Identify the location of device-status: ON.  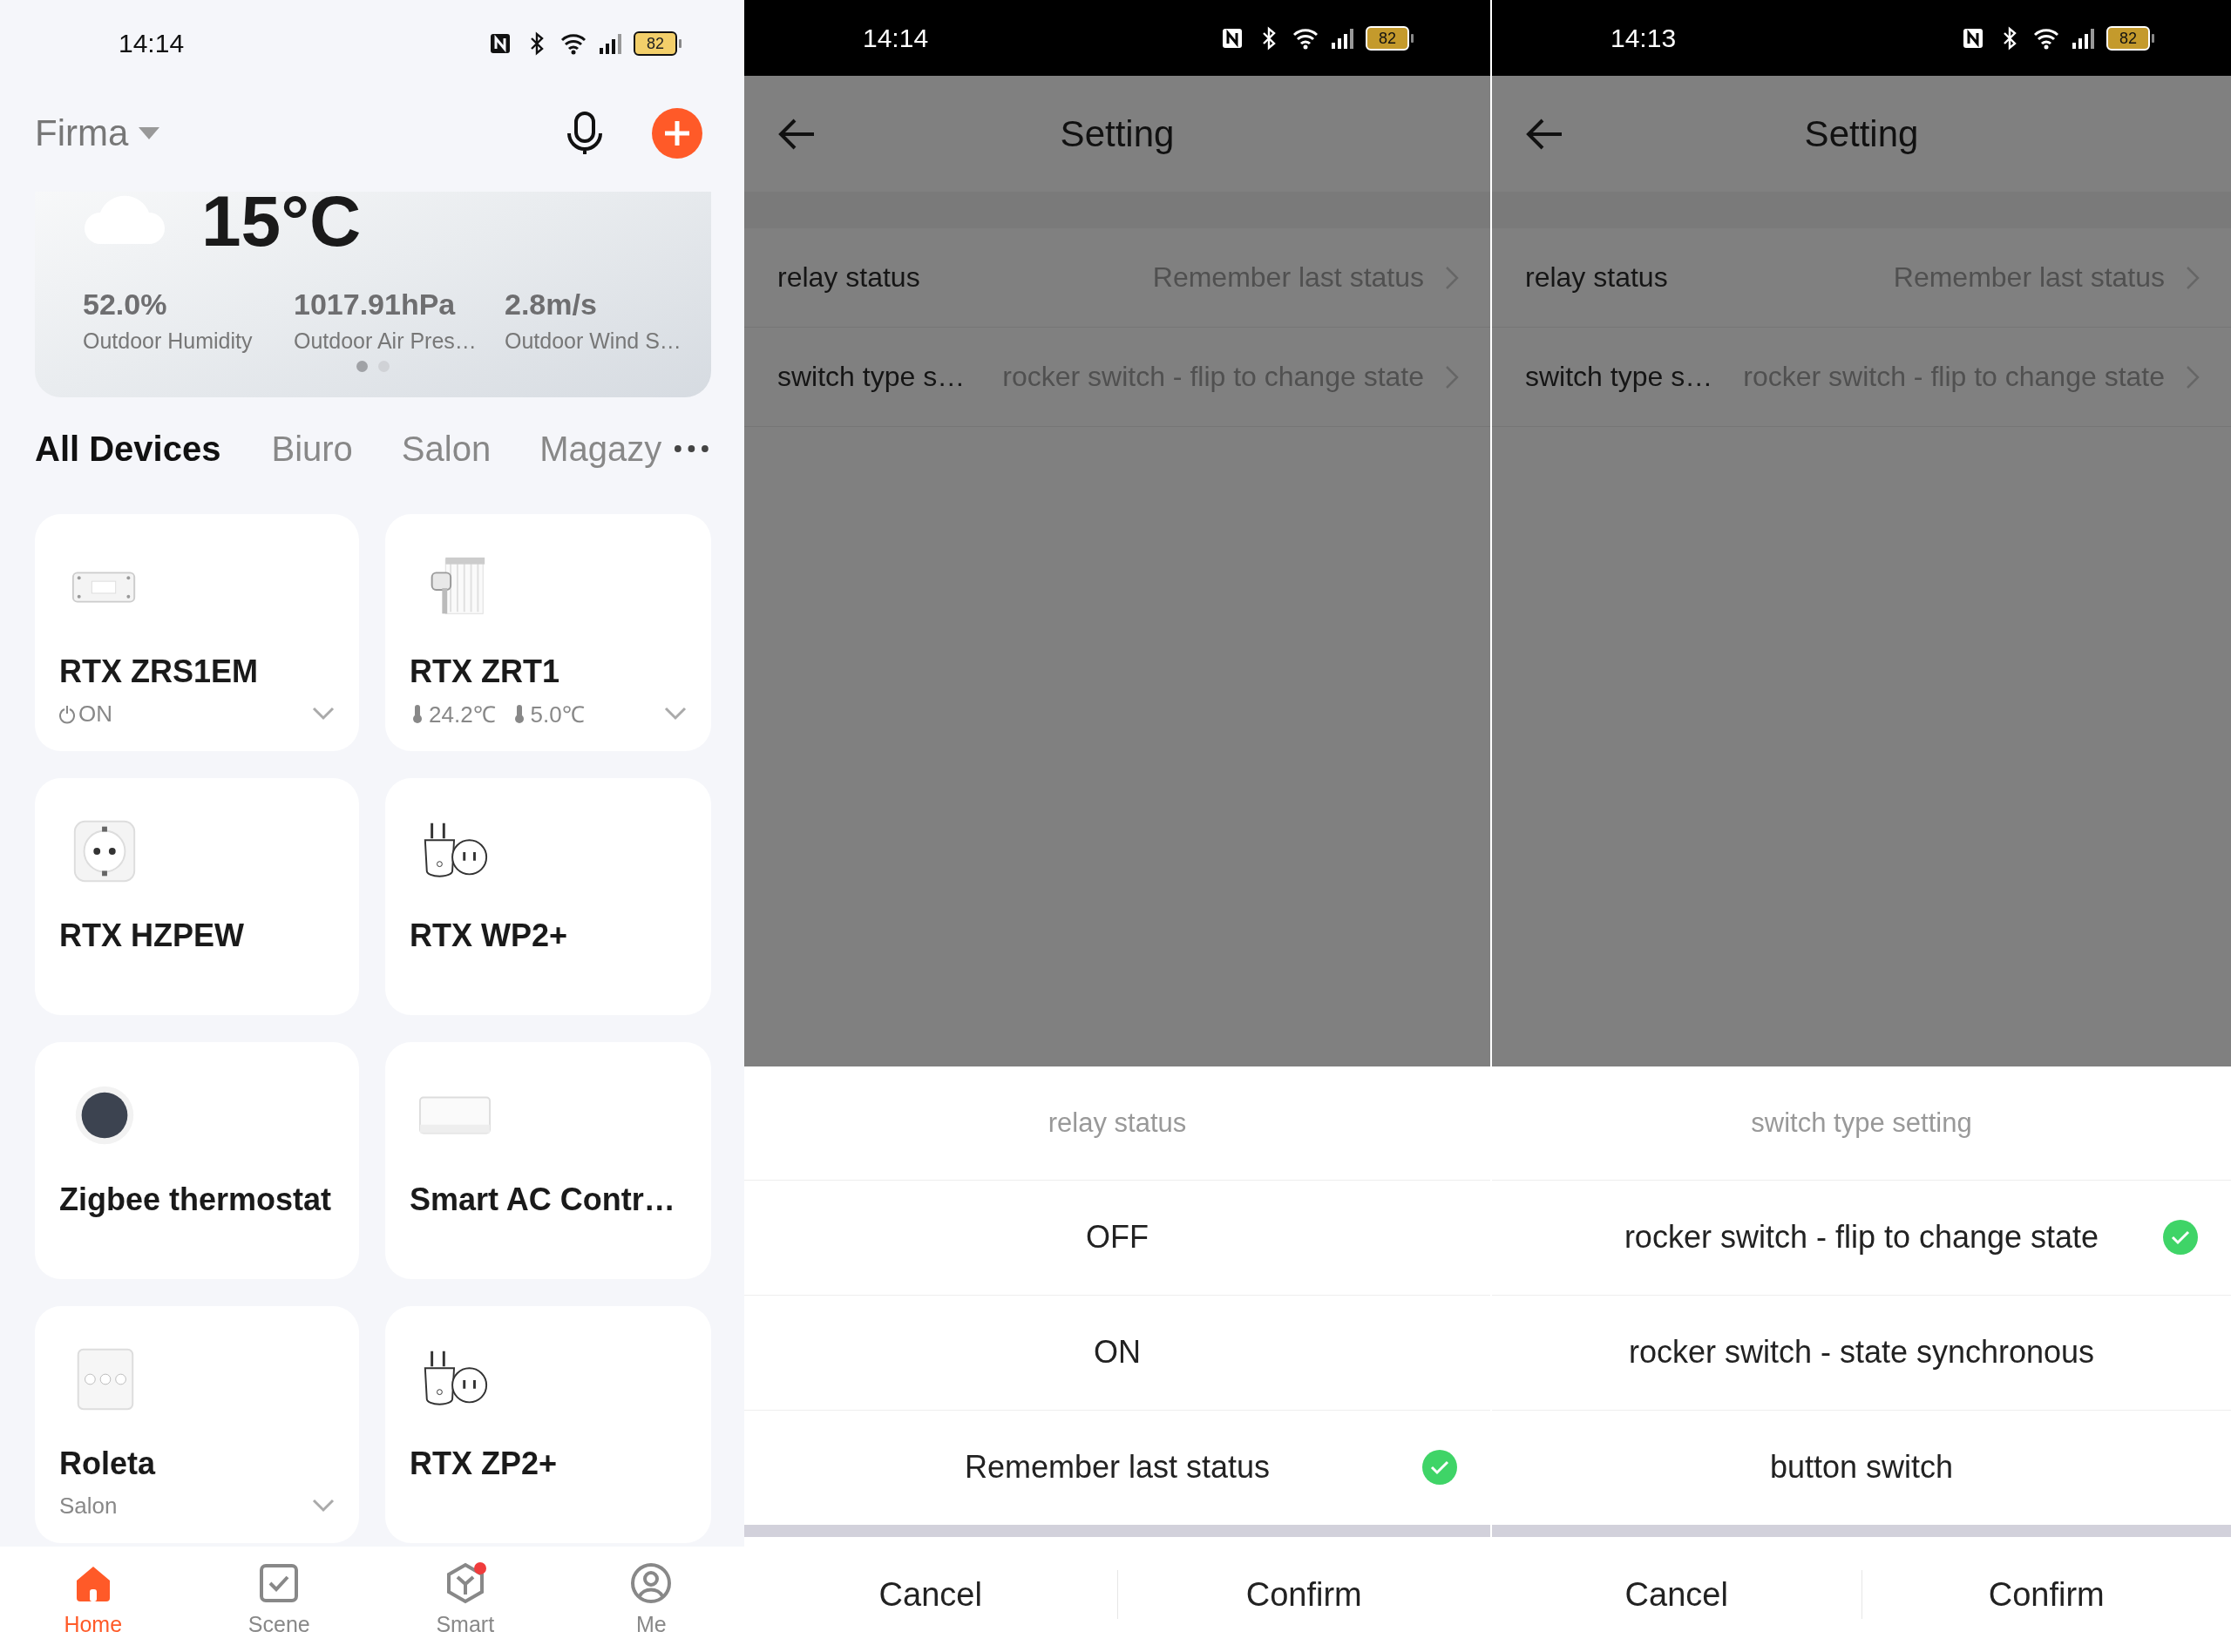
(95, 714).